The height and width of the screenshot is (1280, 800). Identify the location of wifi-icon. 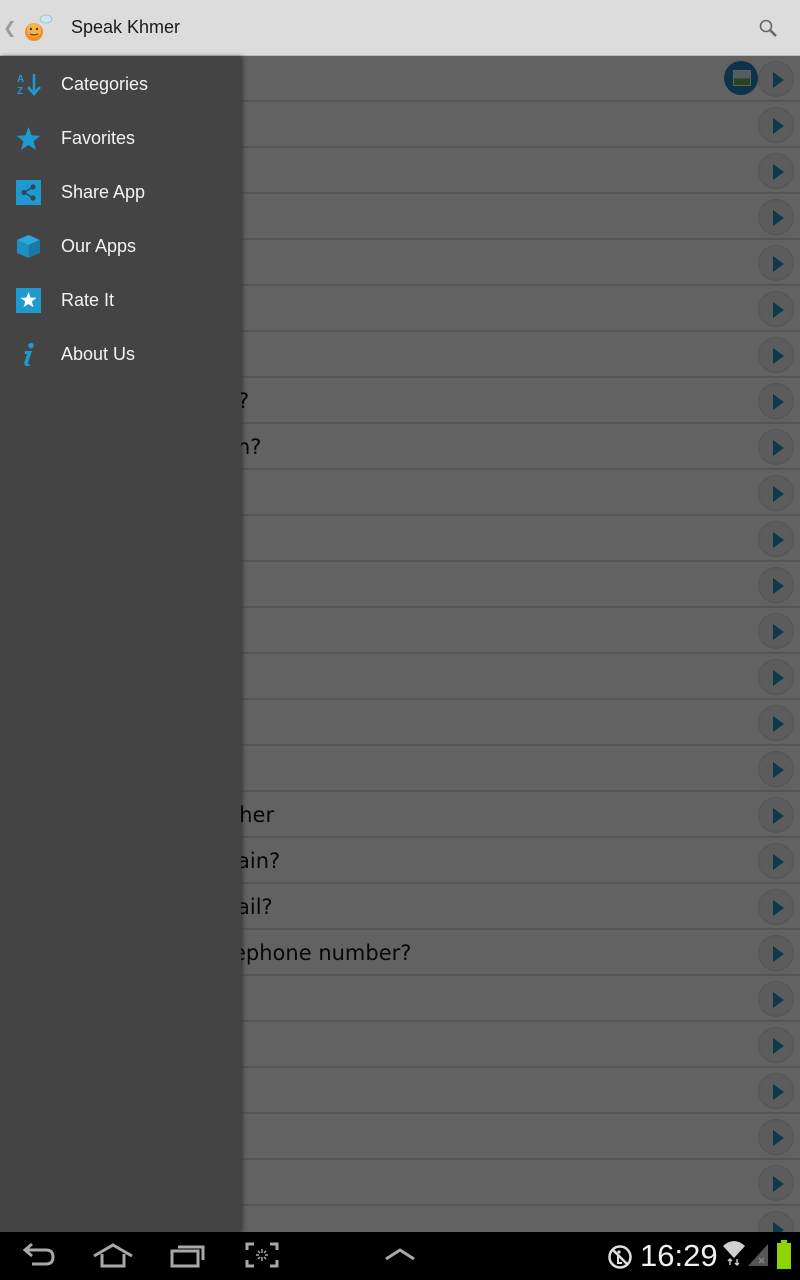
(734, 1254).